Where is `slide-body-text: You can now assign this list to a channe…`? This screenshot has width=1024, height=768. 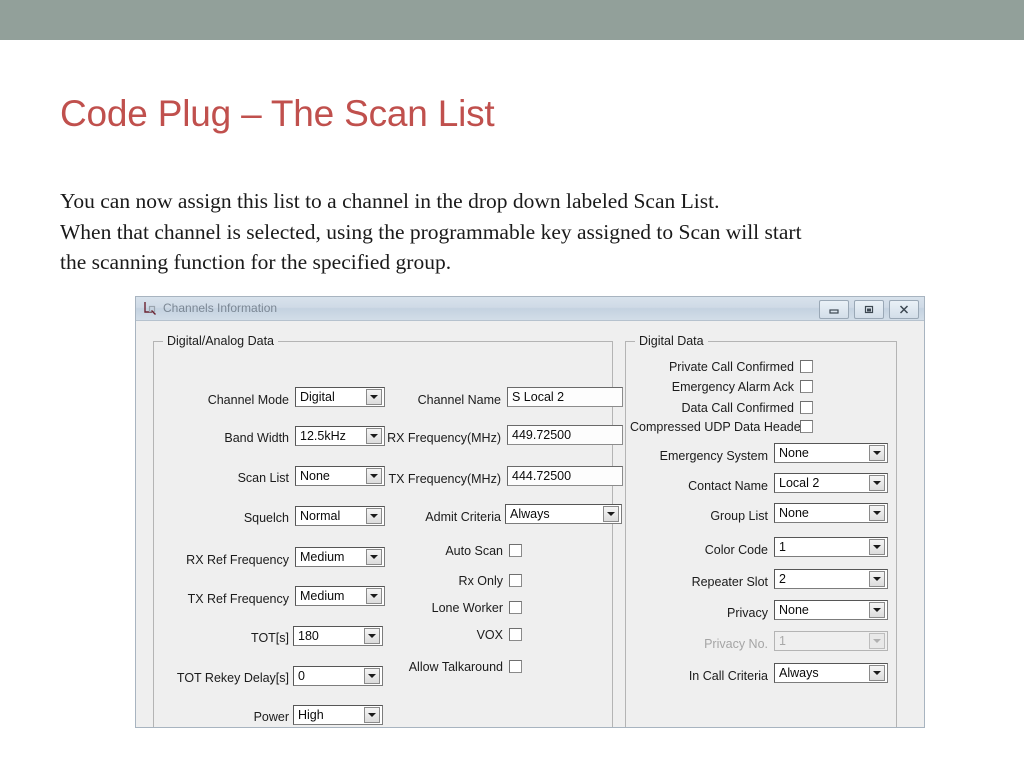 slide-body-text: You can now assign this list to a channe… is located at coordinates (510, 232).